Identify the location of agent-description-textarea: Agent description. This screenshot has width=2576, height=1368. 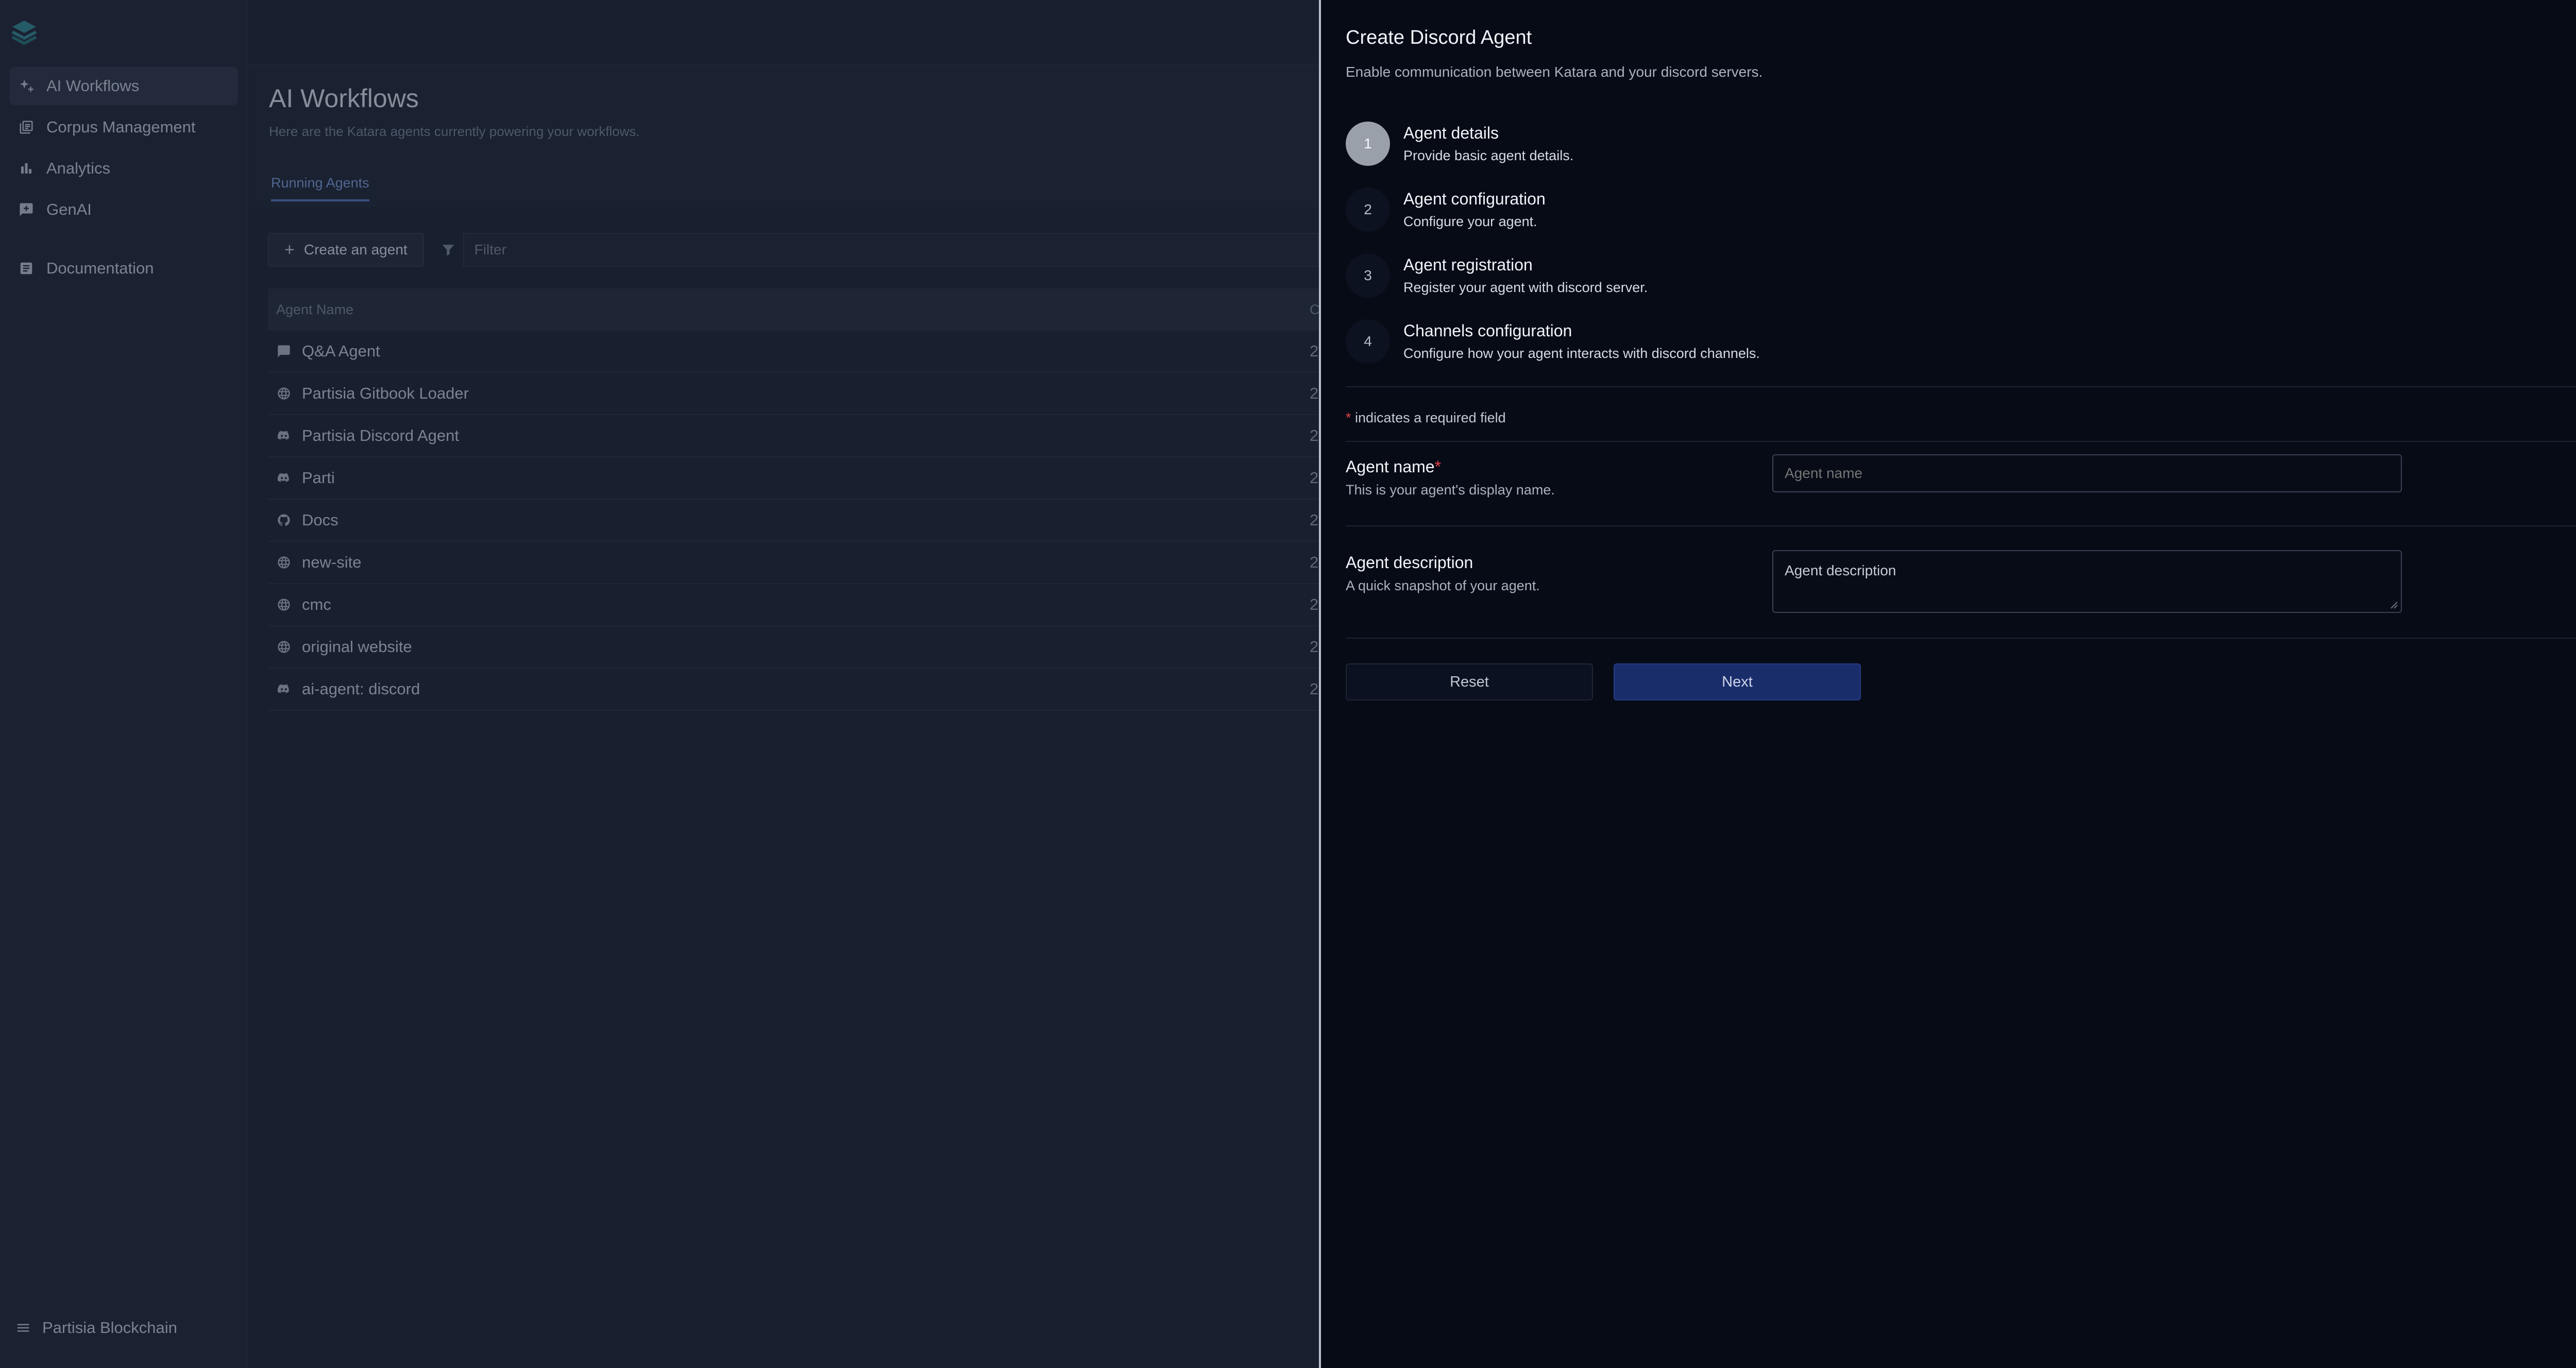
(2087, 581).